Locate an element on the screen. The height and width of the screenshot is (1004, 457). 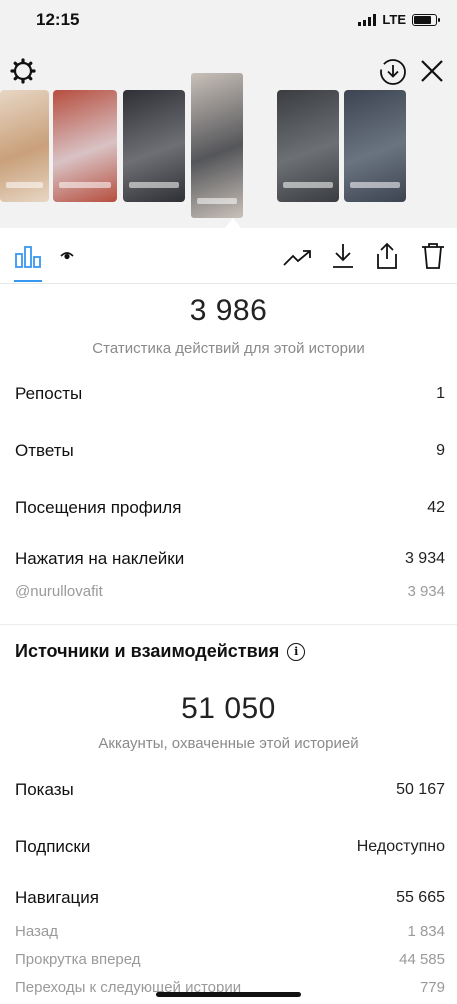
status-time: 12:15 is located at coordinates (58, 19).